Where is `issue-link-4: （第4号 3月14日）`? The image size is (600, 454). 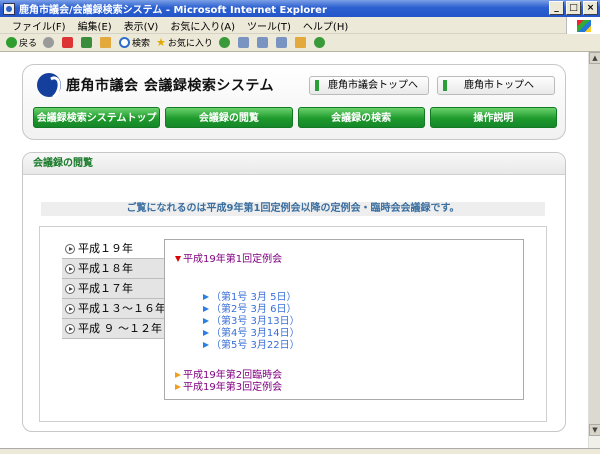
issue-link-4: （第4号 3月14日） is located at coordinates (251, 334).